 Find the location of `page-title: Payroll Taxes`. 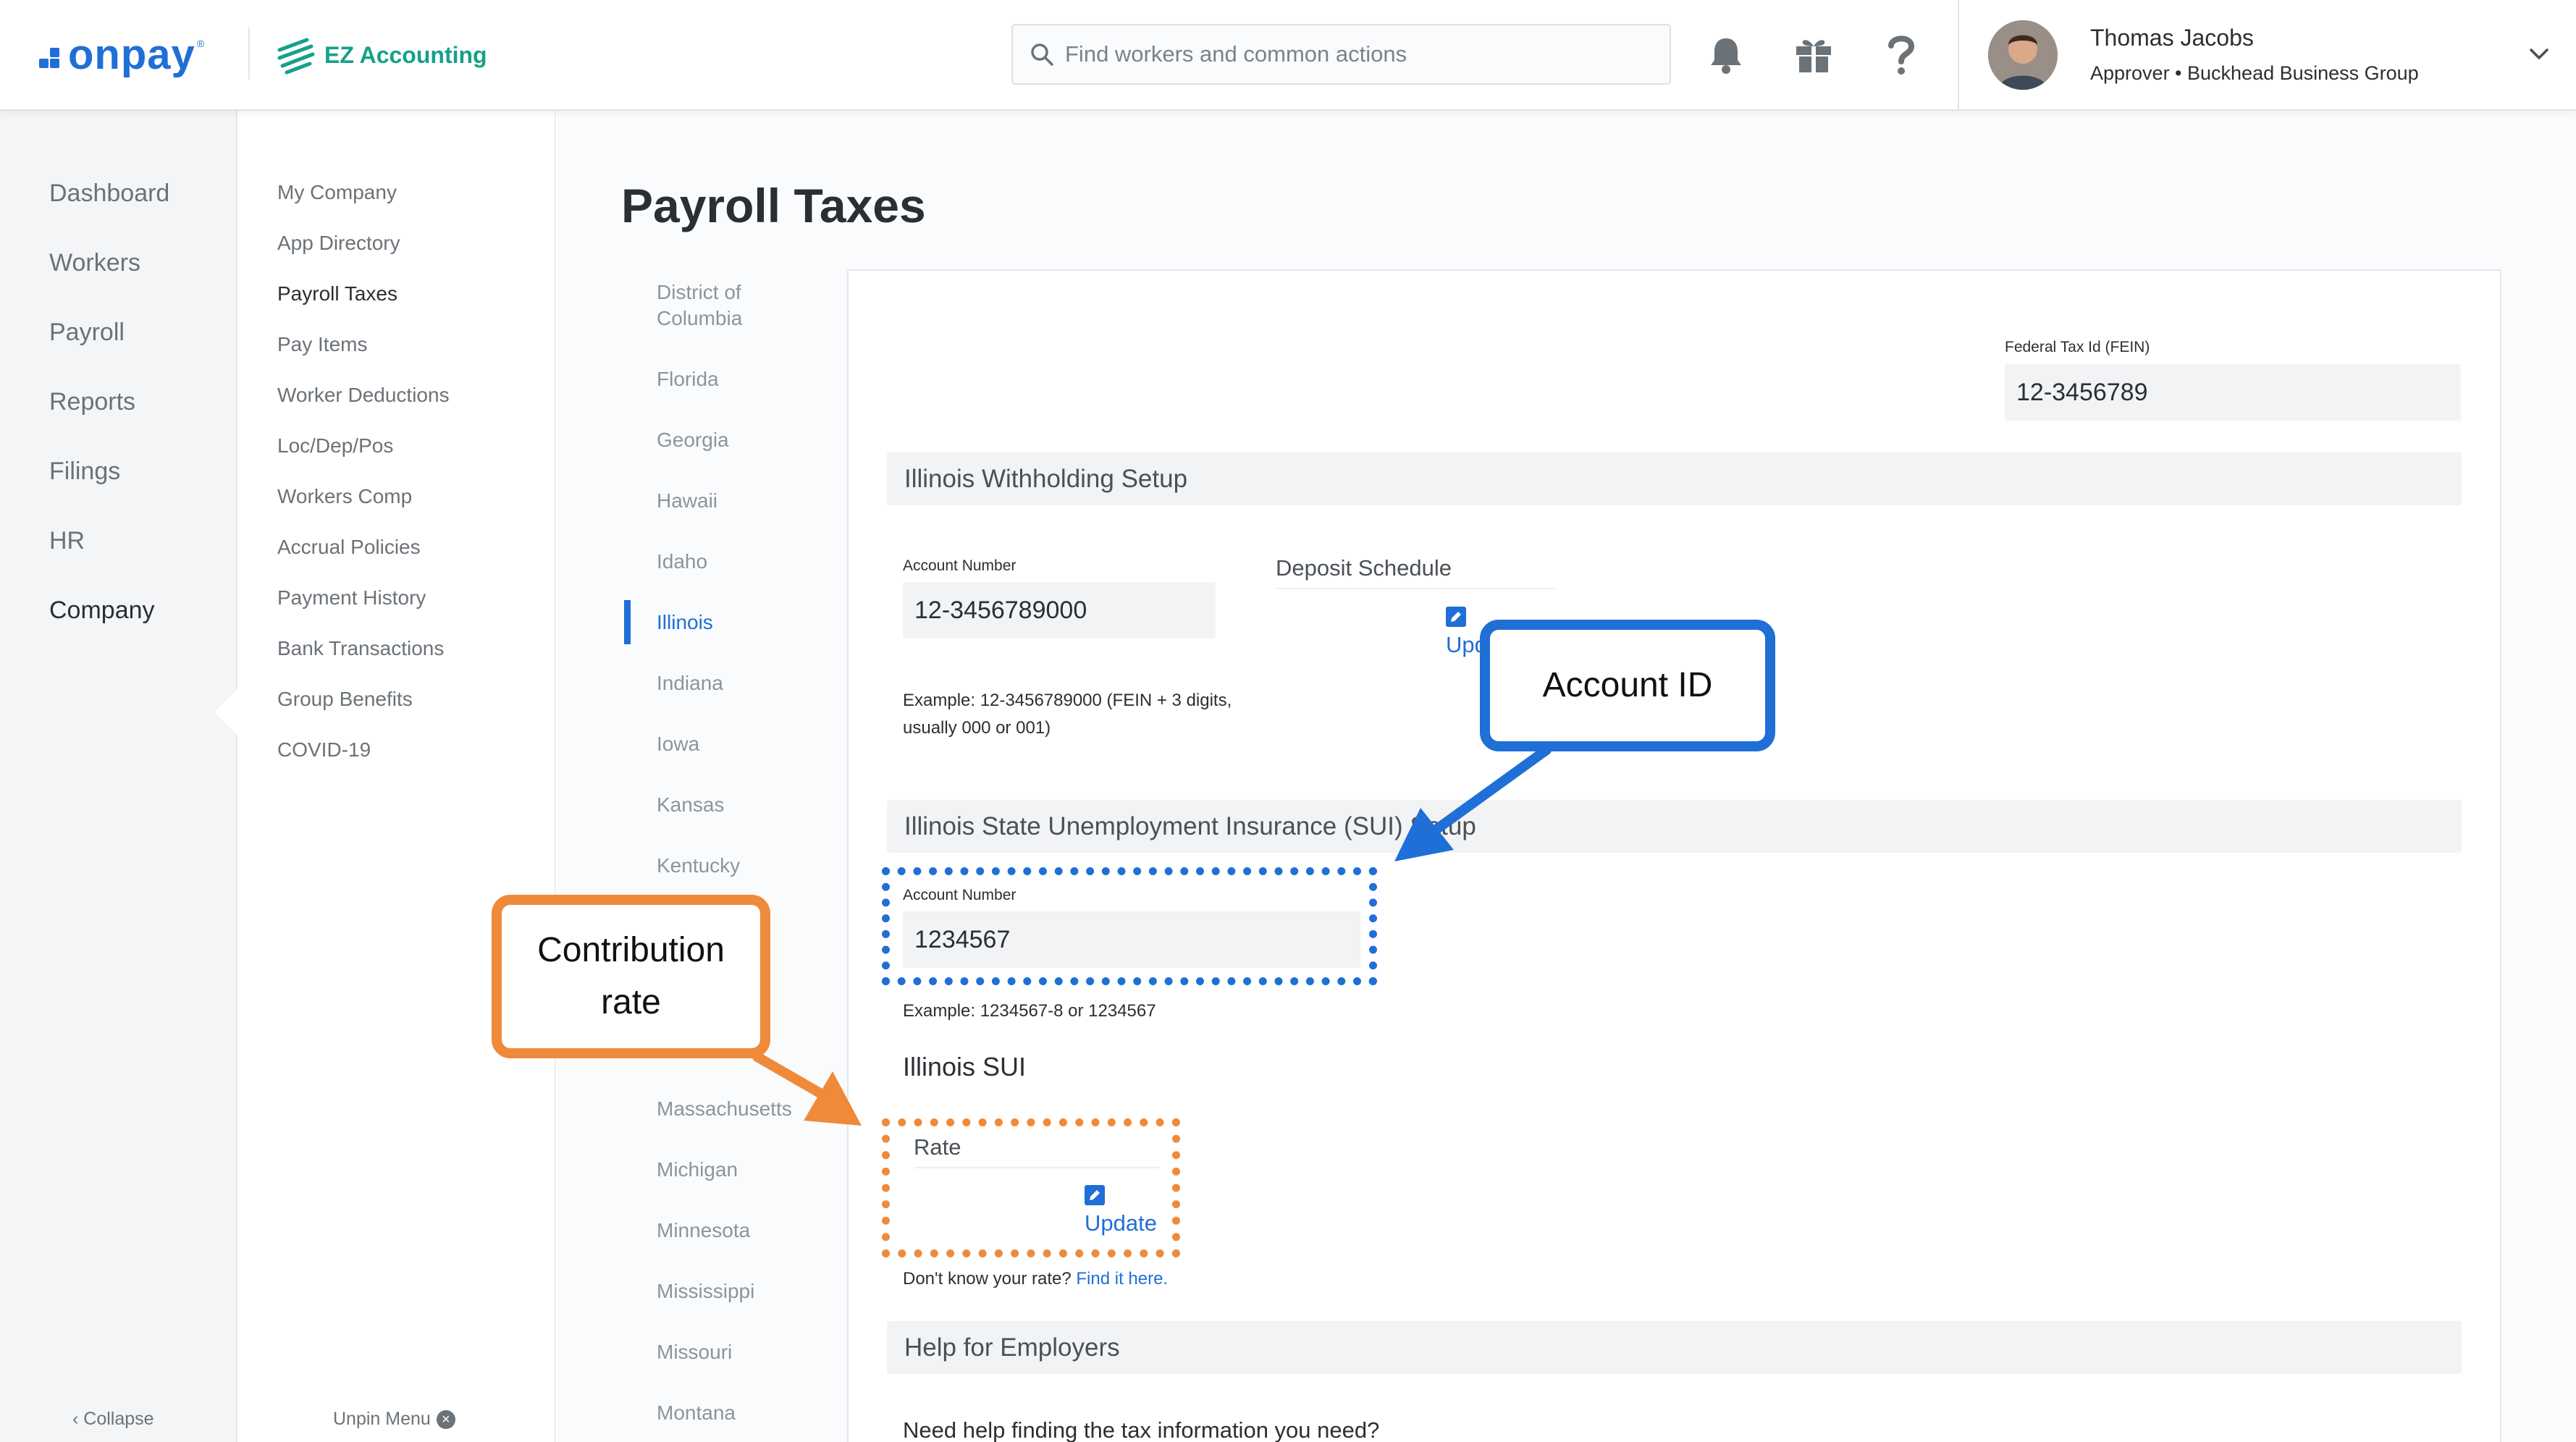

page-title: Payroll Taxes is located at coordinates (773, 205).